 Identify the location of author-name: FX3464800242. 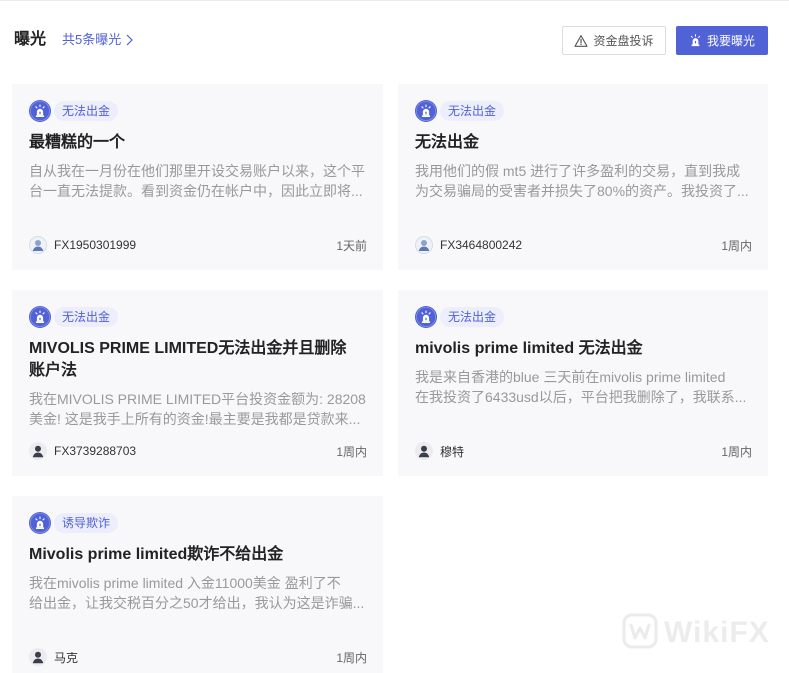
(481, 245).